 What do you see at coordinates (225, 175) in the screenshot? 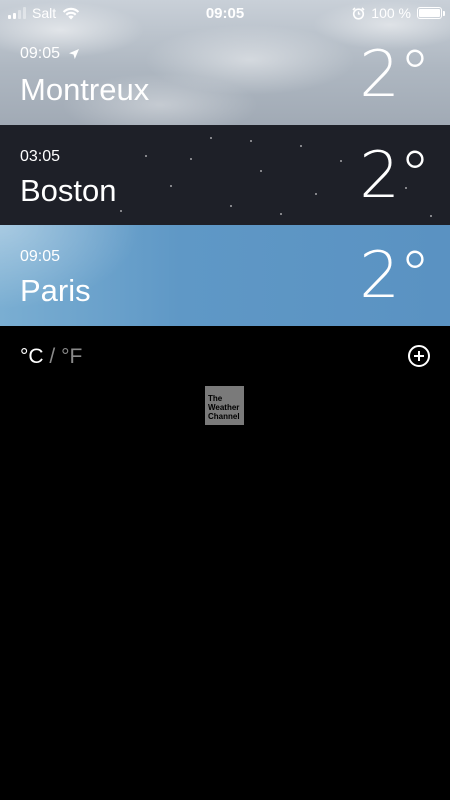
I see `city-row-boston: 03:05 Boston 2°` at bounding box center [225, 175].